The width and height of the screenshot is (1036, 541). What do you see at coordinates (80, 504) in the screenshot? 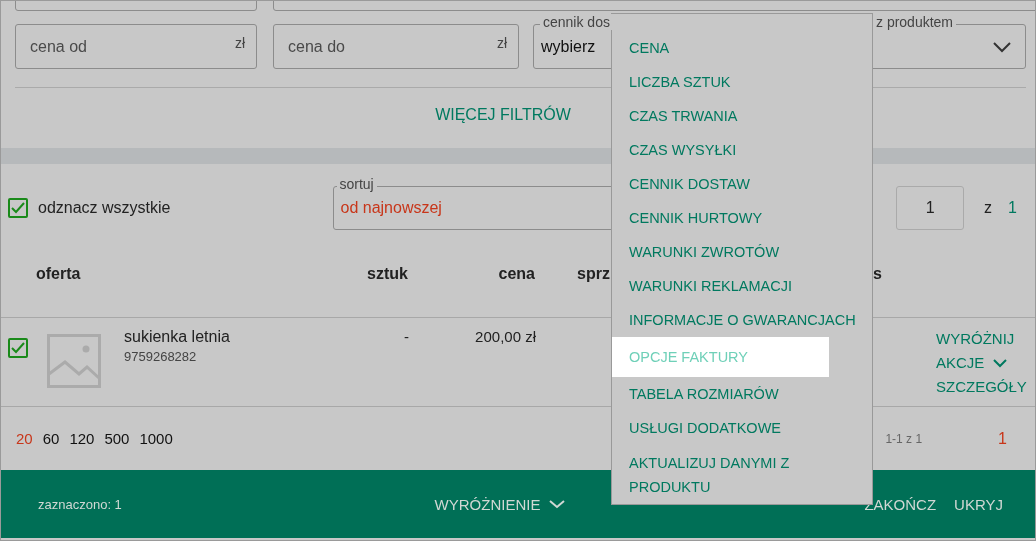
I see `selected-count: zaznaczono: 1` at bounding box center [80, 504].